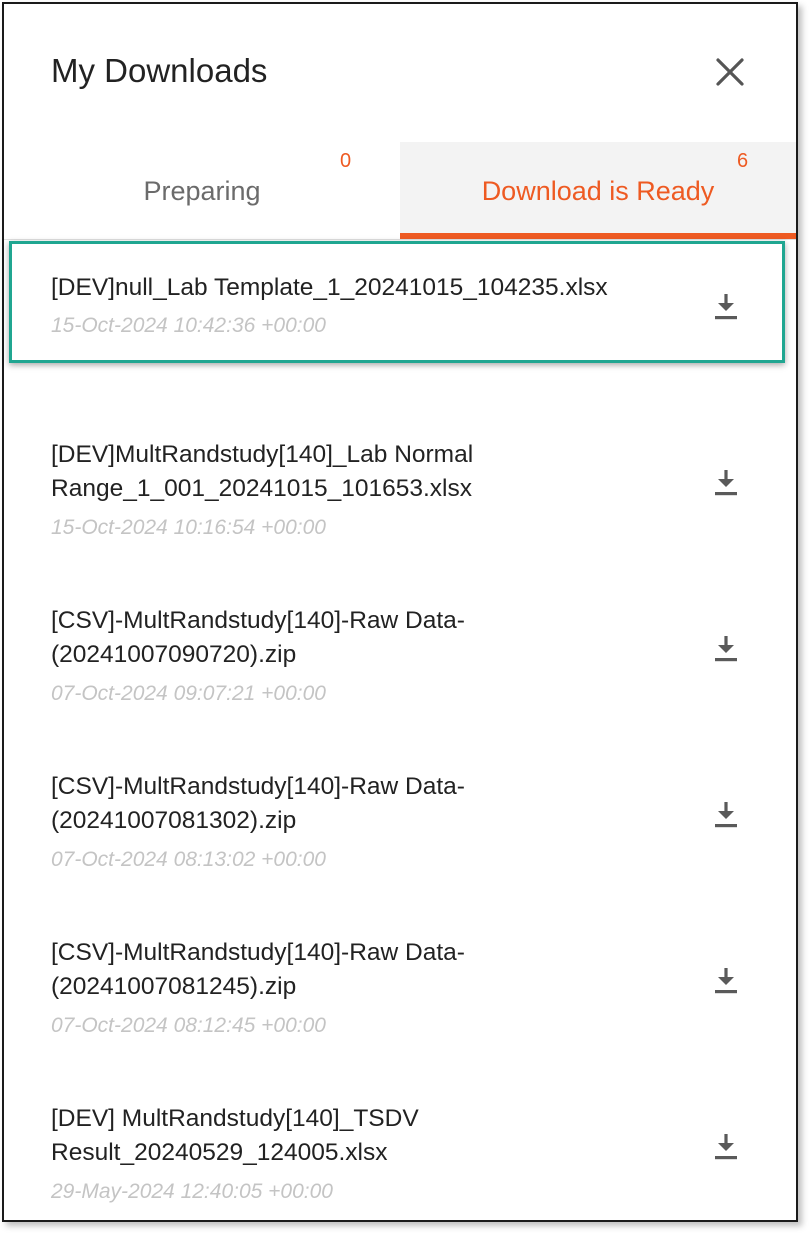 The image size is (810, 1234). What do you see at coordinates (188, 527) in the screenshot?
I see `download-date: 15-Oct-2024 10:16:54 +00:00` at bounding box center [188, 527].